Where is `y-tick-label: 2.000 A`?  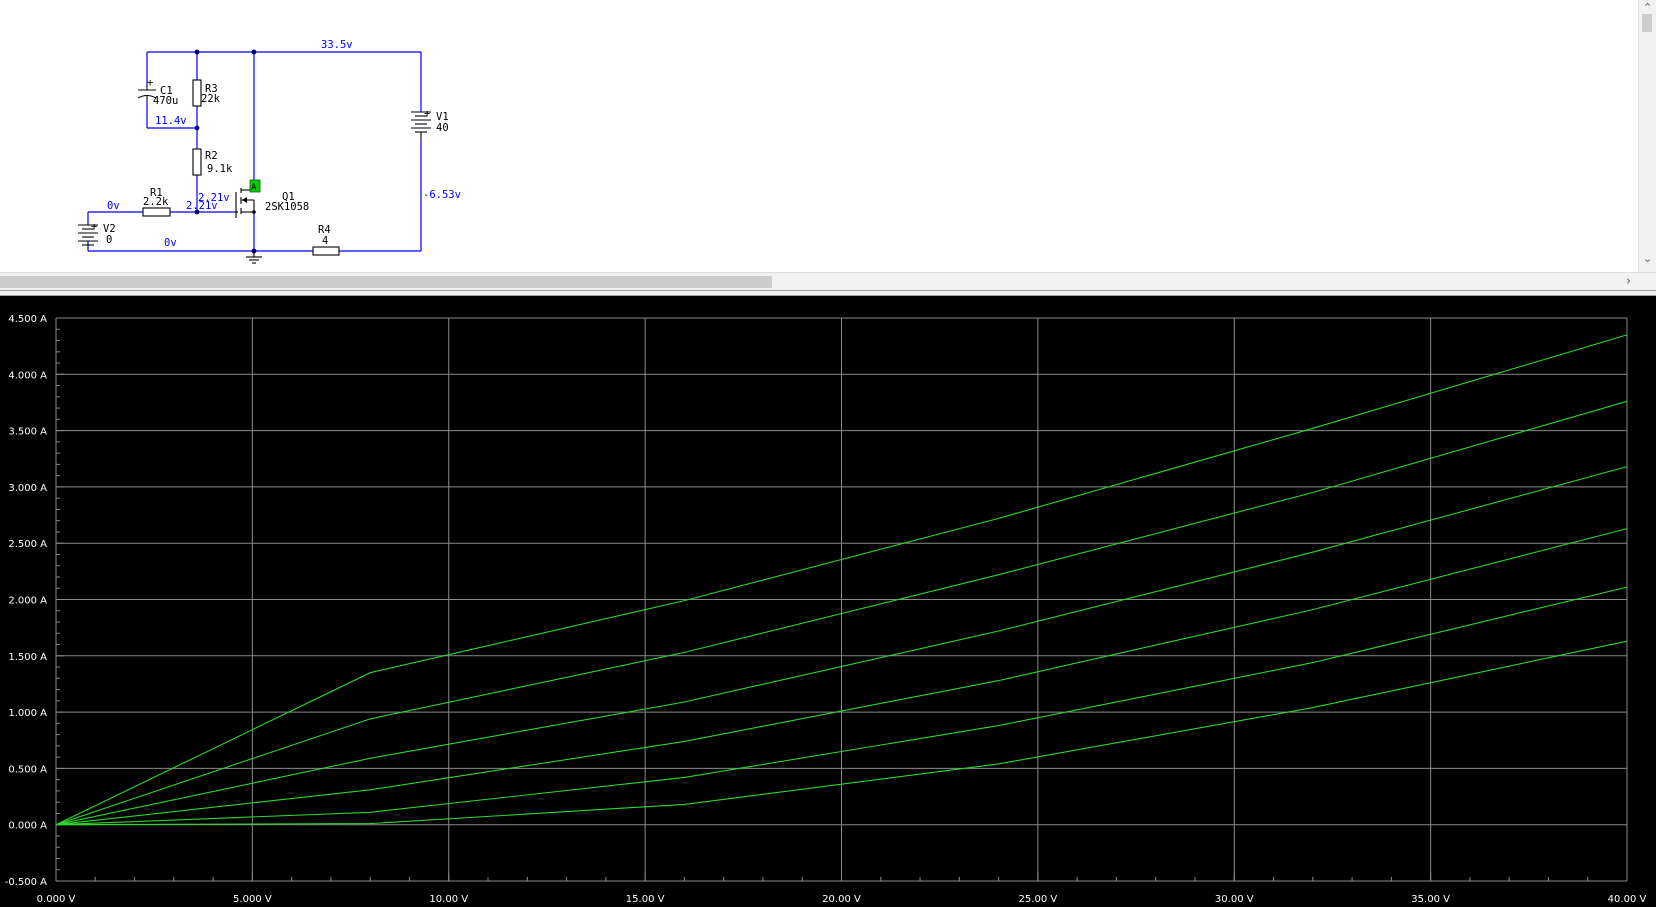
y-tick-label: 2.000 A is located at coordinates (27, 601).